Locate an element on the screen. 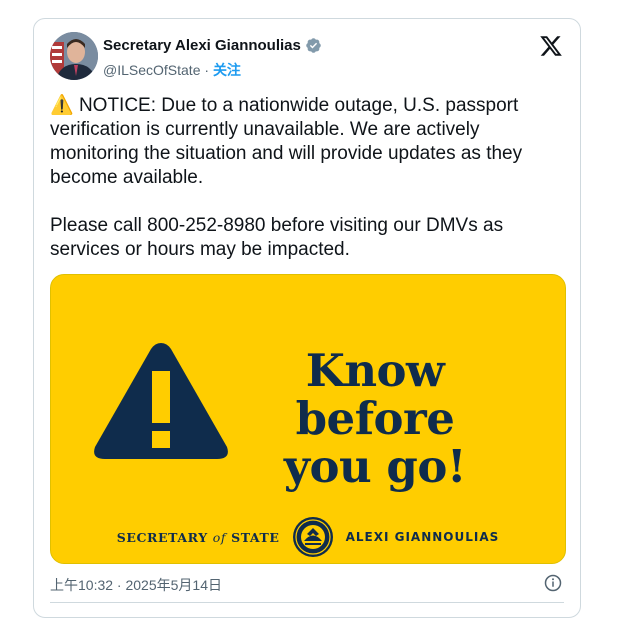  image-footer: SECRETARY of STATE ALEXI GIANNOULIAS is located at coordinates (308, 537).